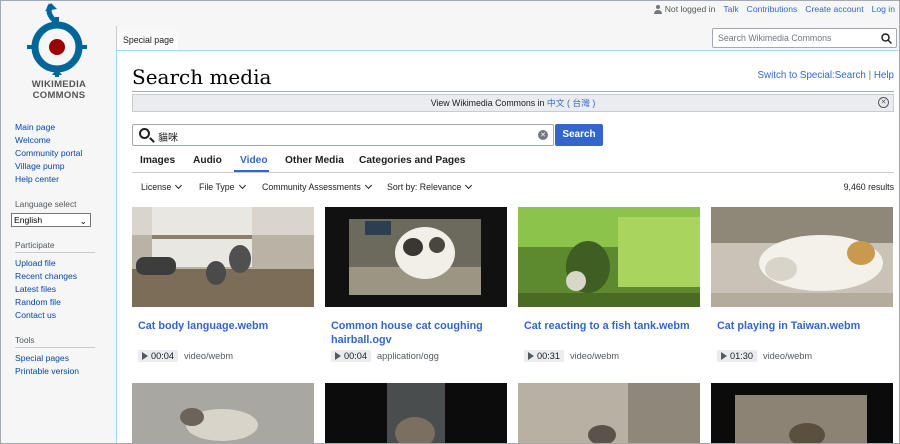  Describe the element at coordinates (609, 326) in the screenshot. I see `result-title-link: Cat reacting to a fish tank.webm` at that location.